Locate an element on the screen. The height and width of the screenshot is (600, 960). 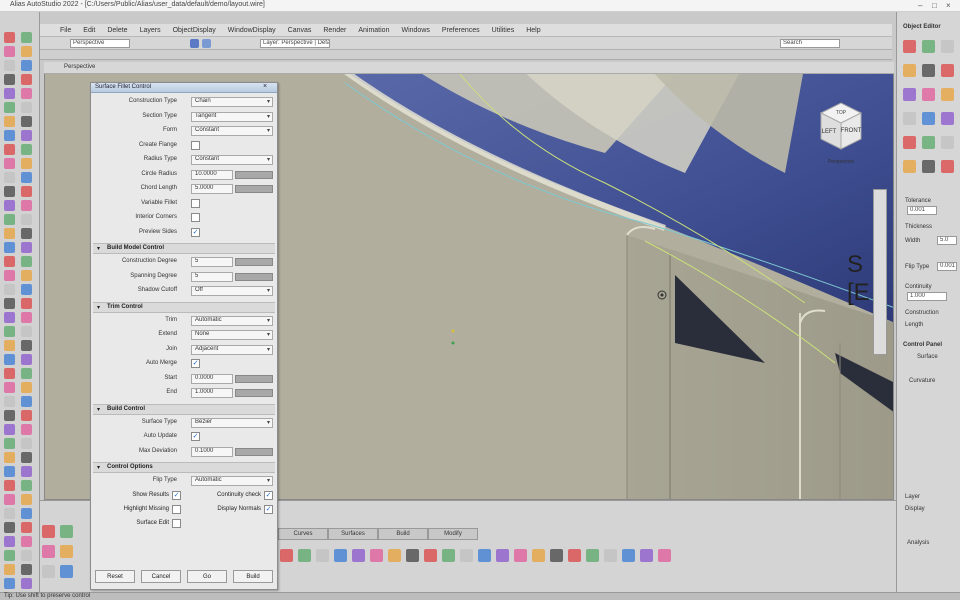
number-field: 5 is located at coordinates (212, 262).